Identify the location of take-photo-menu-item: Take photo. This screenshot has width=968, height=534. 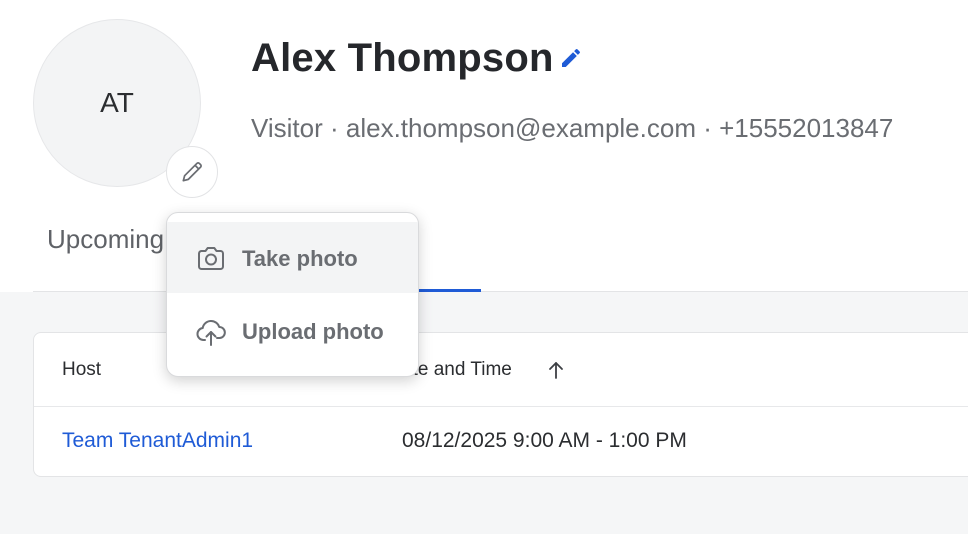
(292, 257).